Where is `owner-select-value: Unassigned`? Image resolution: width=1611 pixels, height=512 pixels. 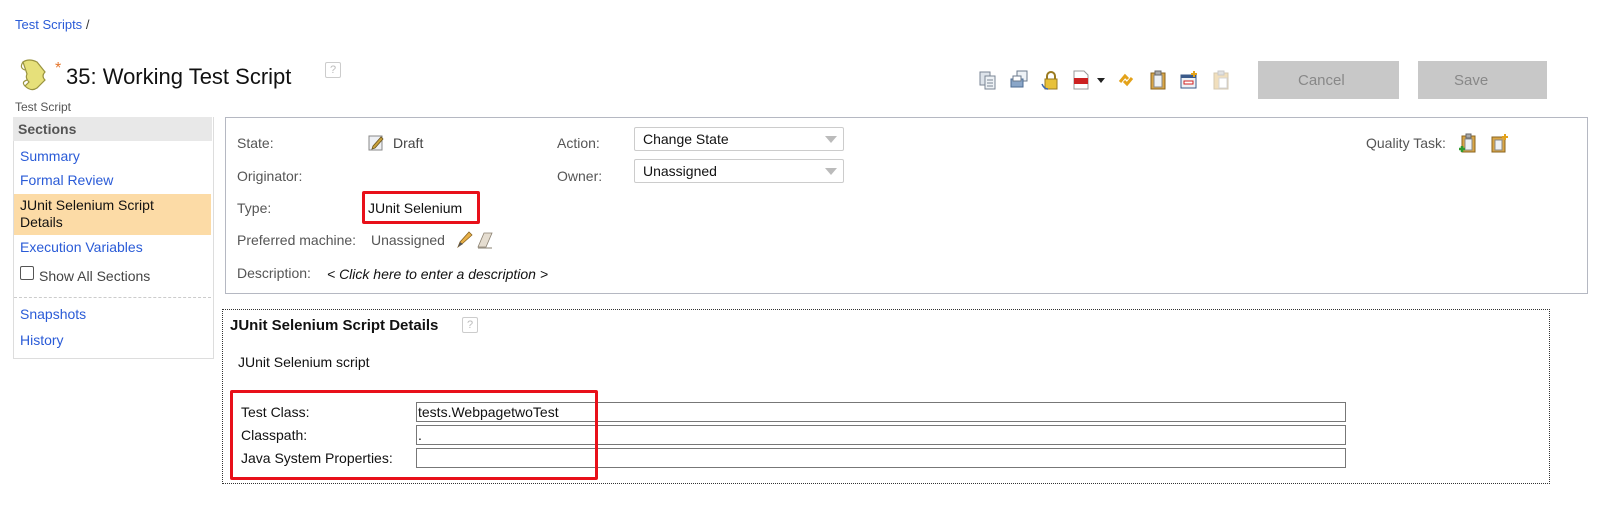 owner-select-value: Unassigned is located at coordinates (680, 171).